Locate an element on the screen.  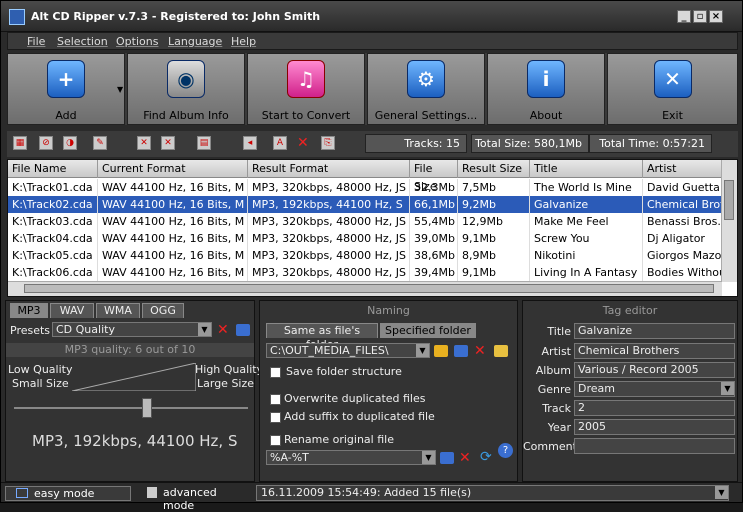
delete-preset-icon: ✕ is located at coordinates (223, 330).